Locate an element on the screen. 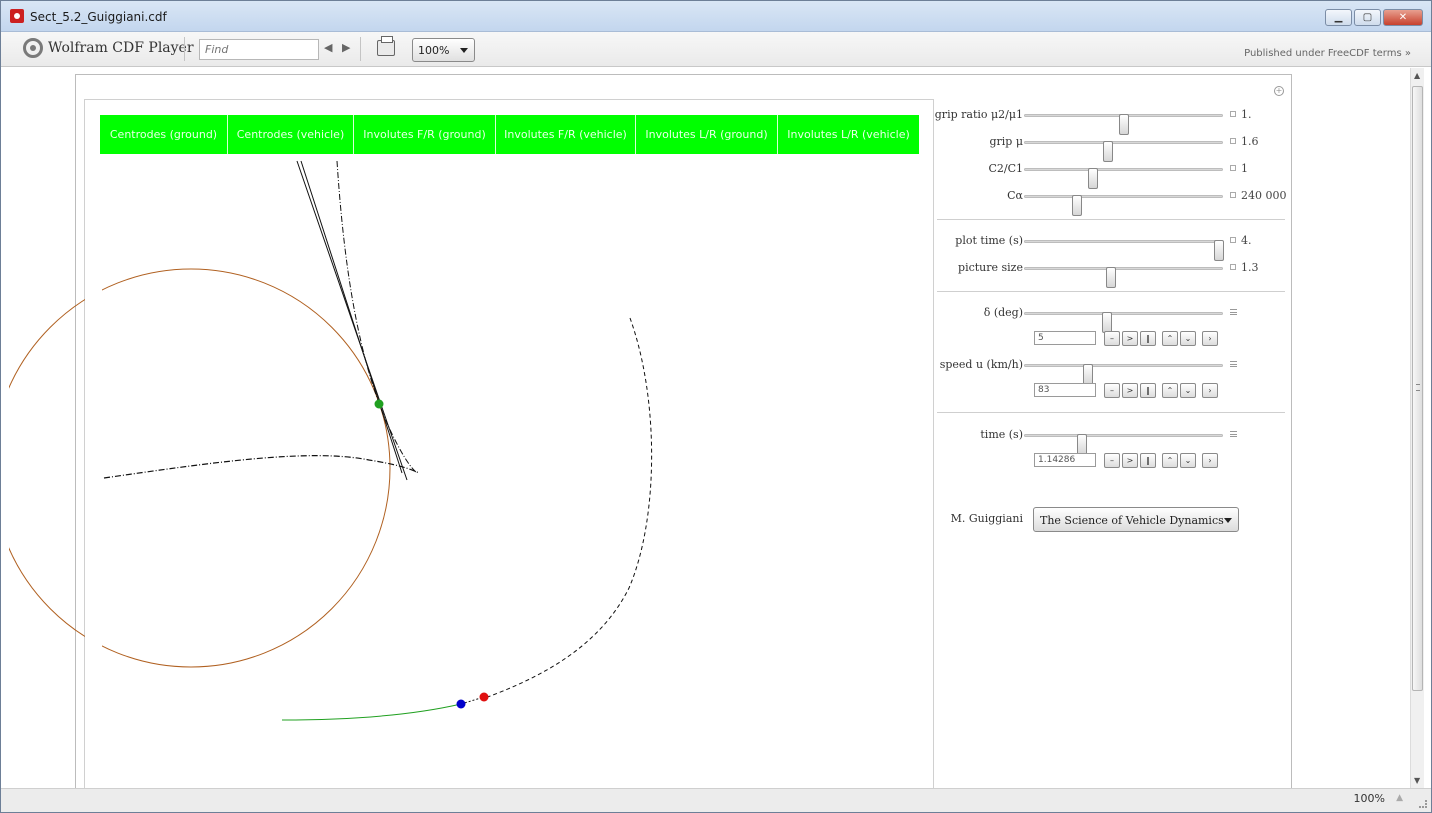  scroll-down-icon: ▼ is located at coordinates (1417, 780).